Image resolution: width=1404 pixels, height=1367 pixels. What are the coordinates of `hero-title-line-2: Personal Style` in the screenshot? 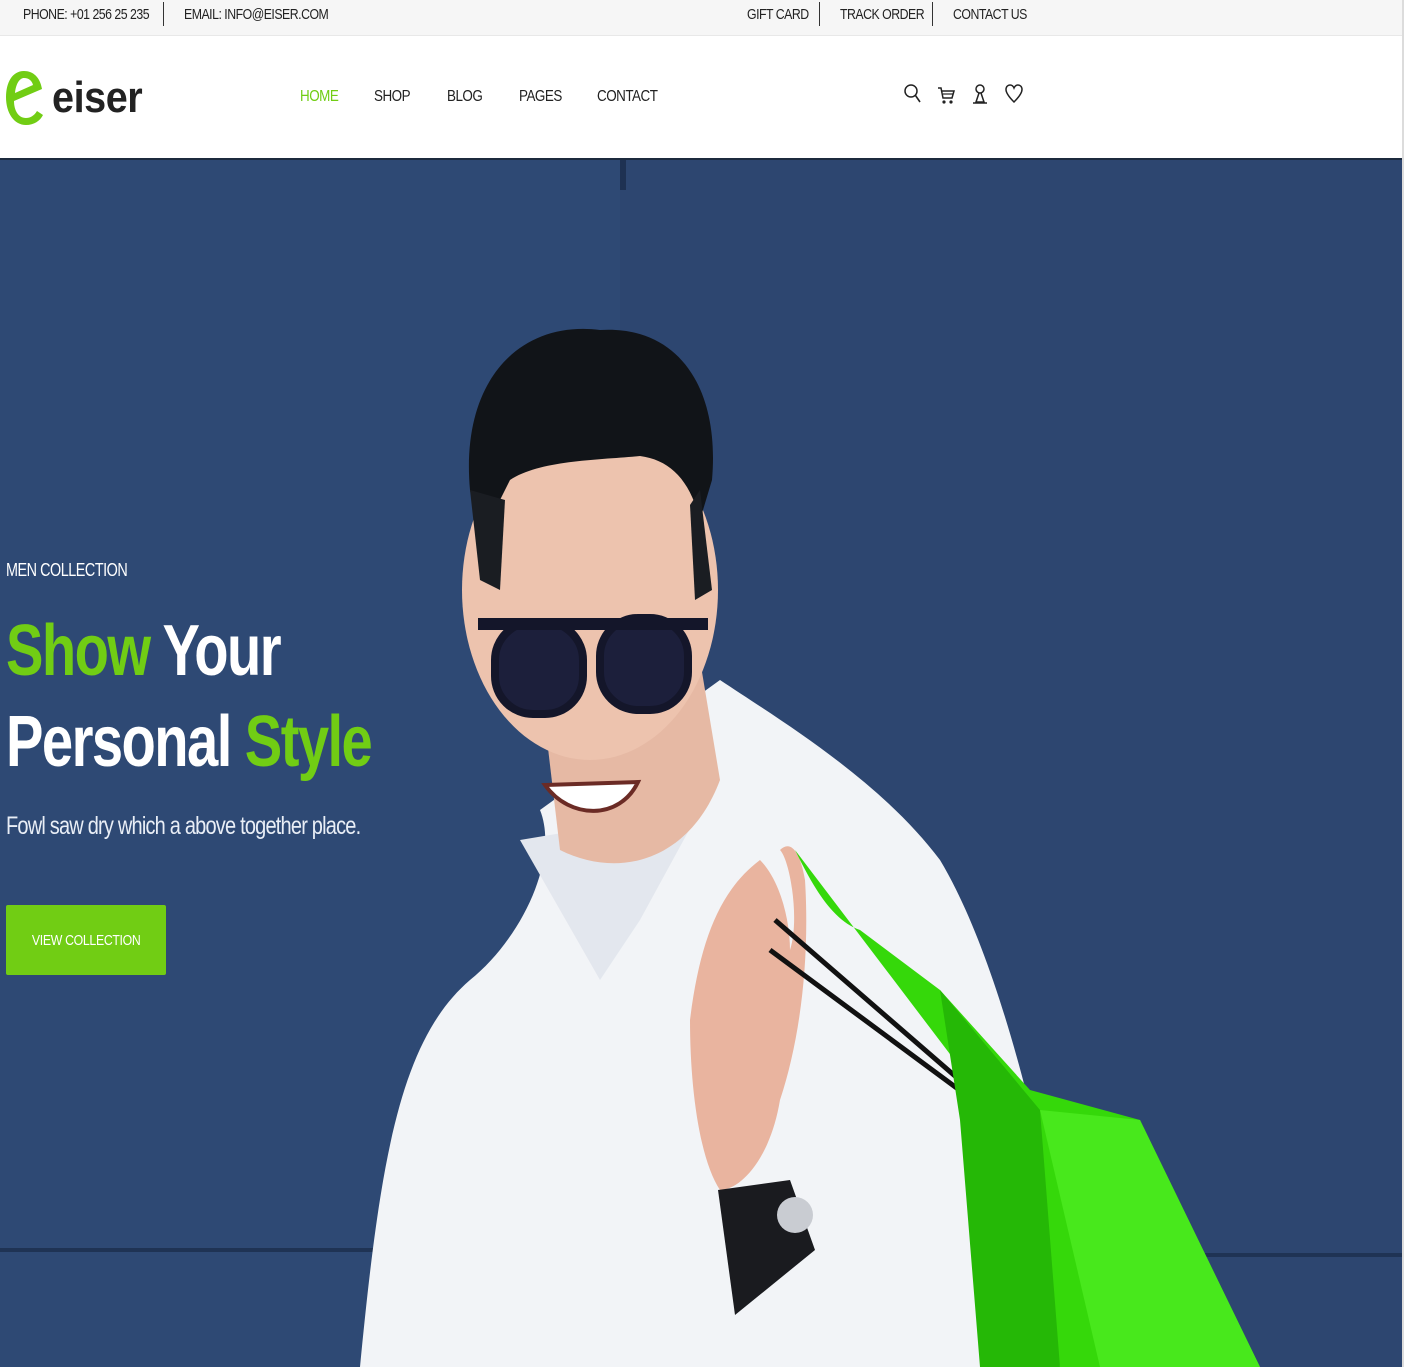 It's located at (189, 742).